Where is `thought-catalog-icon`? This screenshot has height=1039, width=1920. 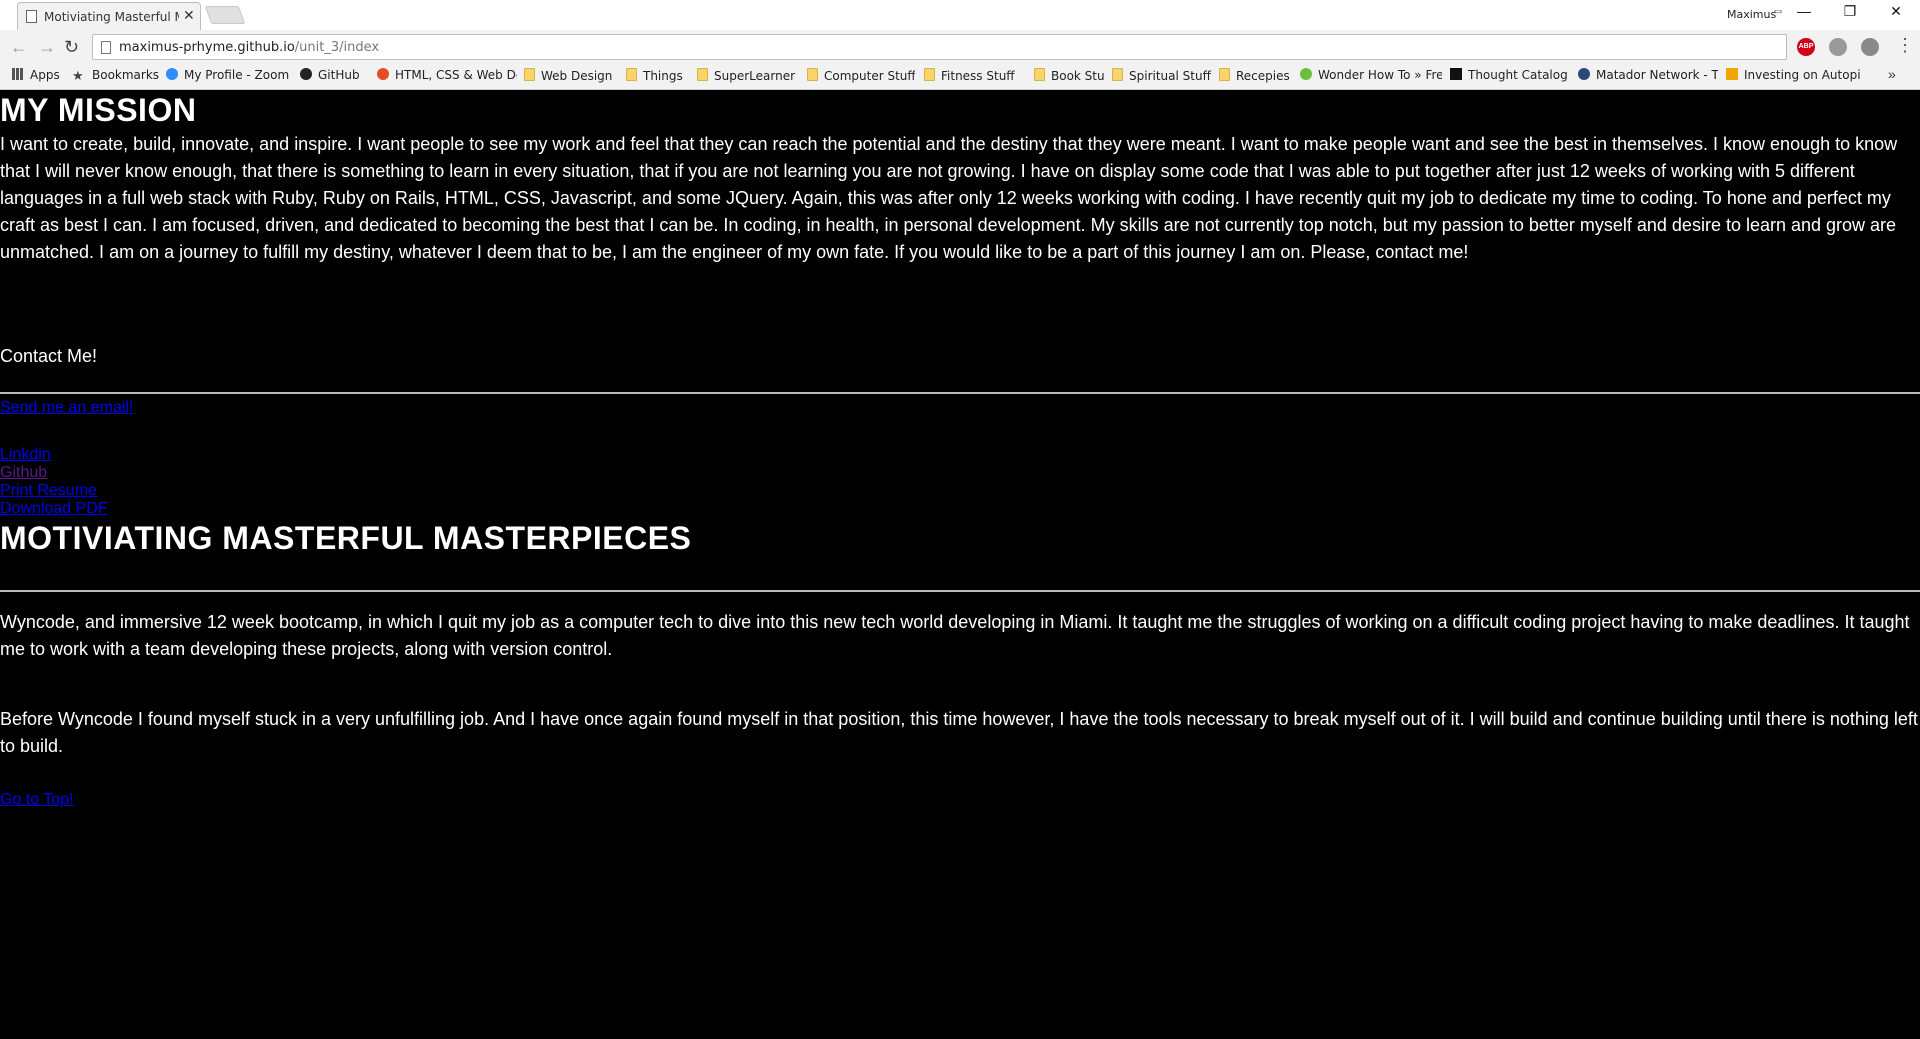
thought-catalog-icon is located at coordinates (1456, 74).